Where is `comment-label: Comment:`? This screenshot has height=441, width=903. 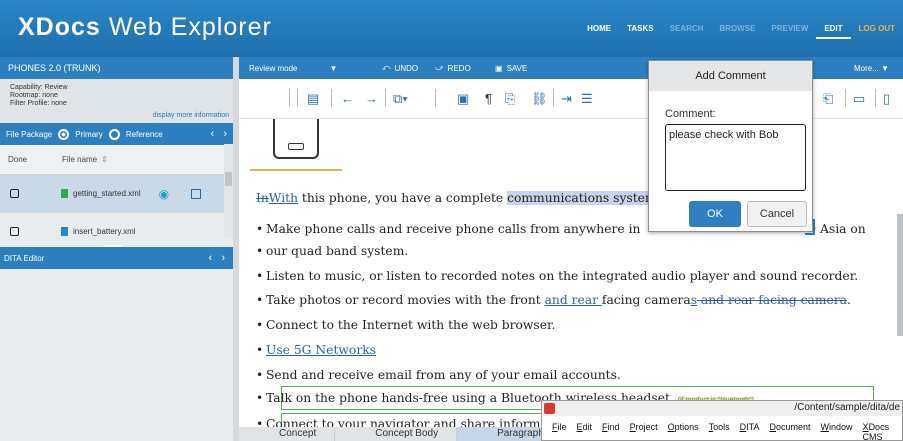
comment-label: Comment: is located at coordinates (690, 114).